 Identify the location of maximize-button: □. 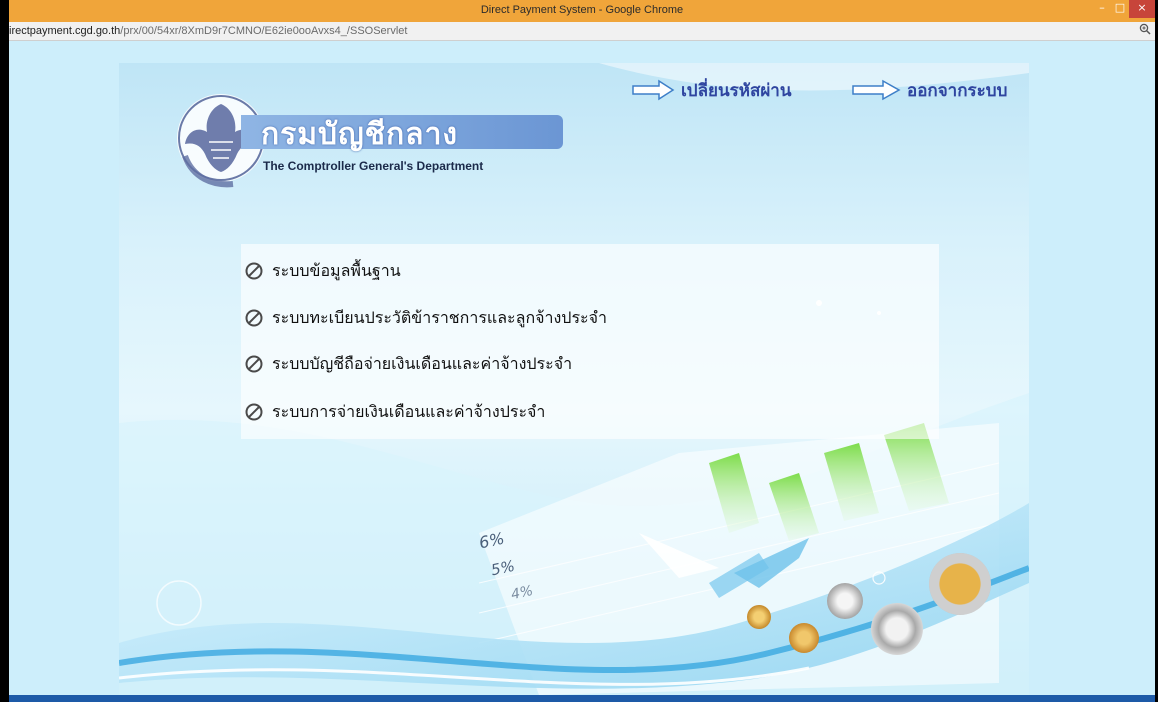
(1120, 9).